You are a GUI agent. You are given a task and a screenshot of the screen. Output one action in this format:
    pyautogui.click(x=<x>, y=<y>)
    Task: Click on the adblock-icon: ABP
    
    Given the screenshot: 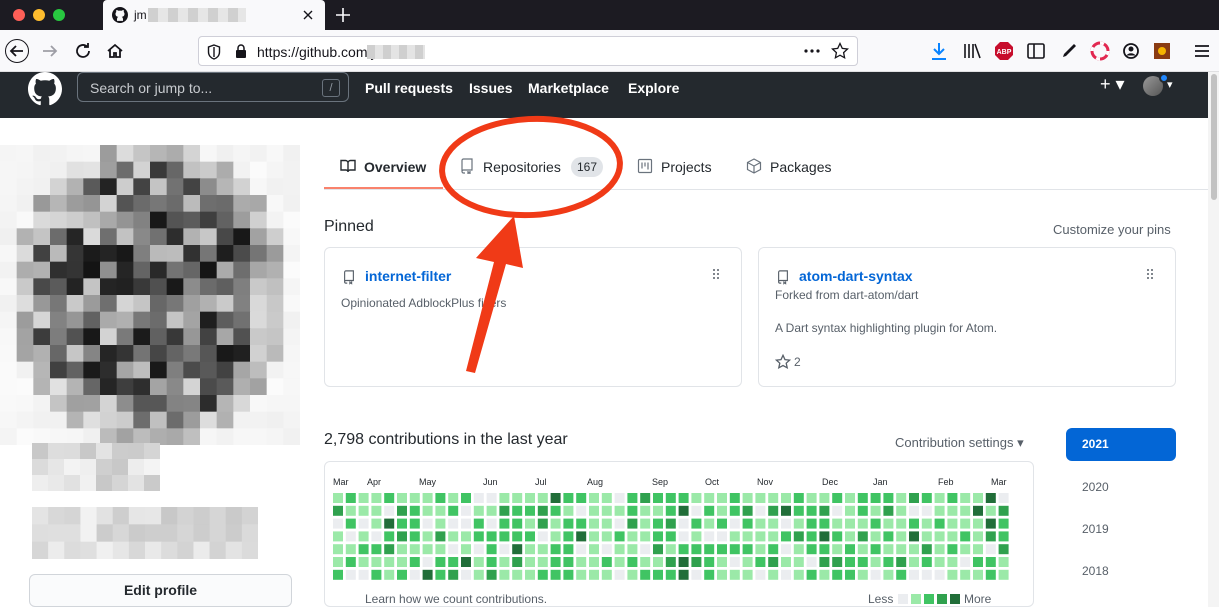 What is the action you would take?
    pyautogui.click(x=1004, y=51)
    